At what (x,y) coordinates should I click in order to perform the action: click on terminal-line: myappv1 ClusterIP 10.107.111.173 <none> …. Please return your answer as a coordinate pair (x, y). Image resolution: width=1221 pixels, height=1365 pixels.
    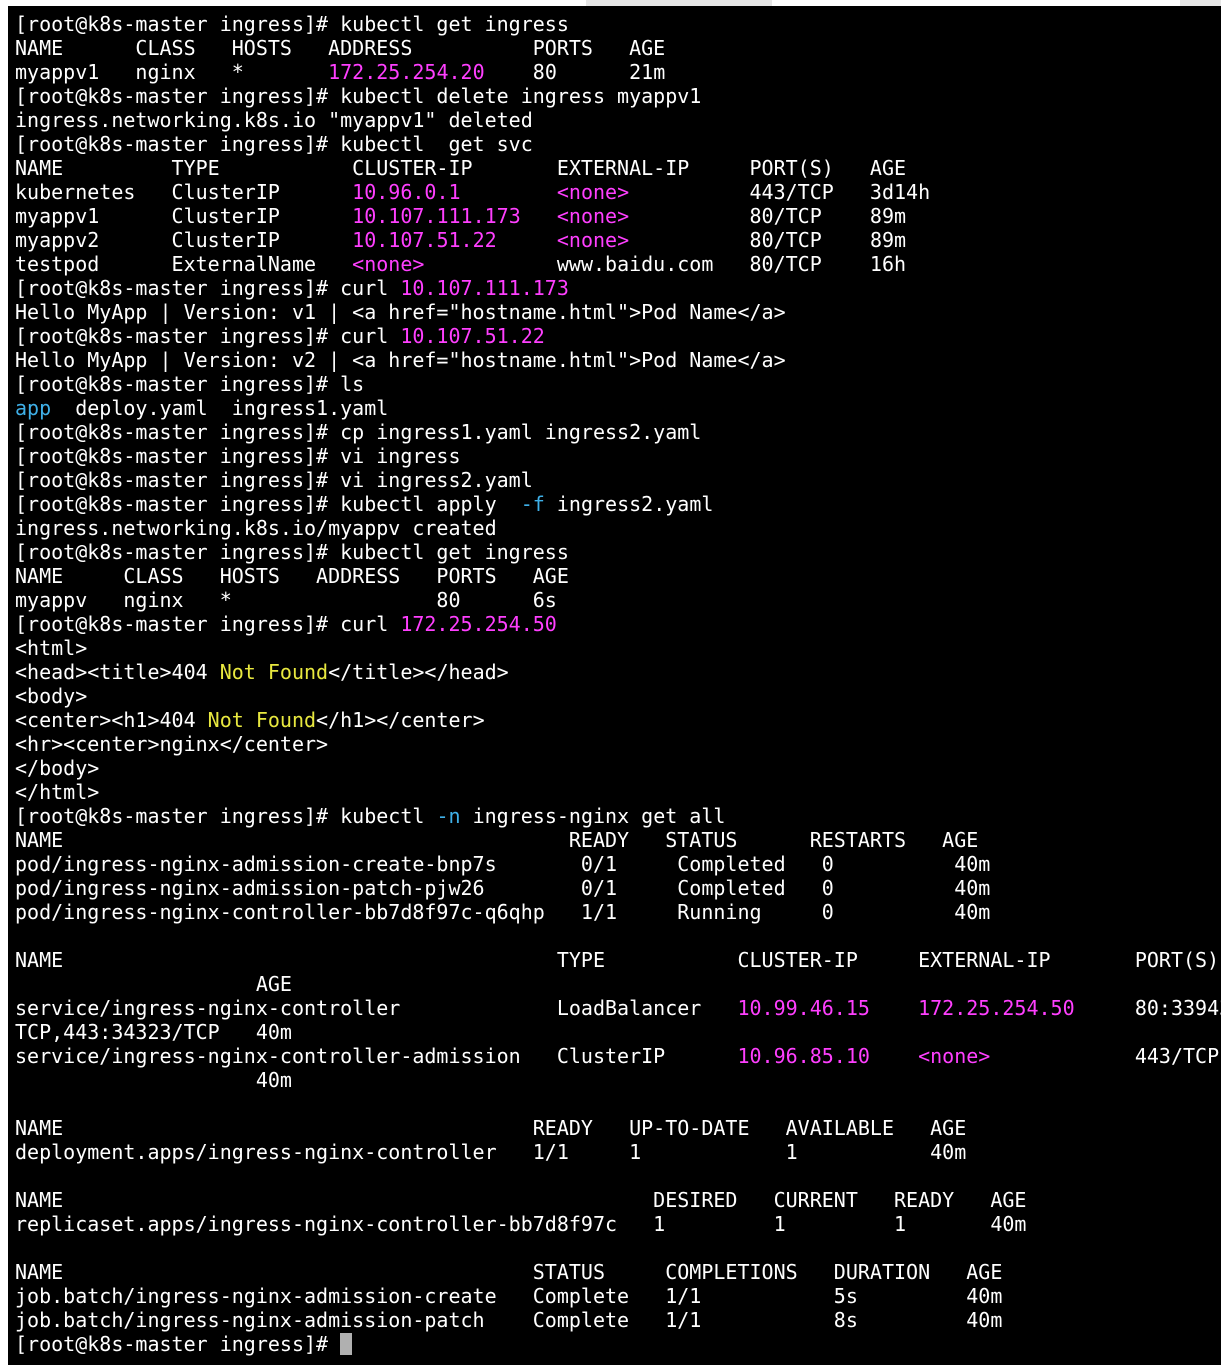
    Looking at the image, I should click on (618, 216).